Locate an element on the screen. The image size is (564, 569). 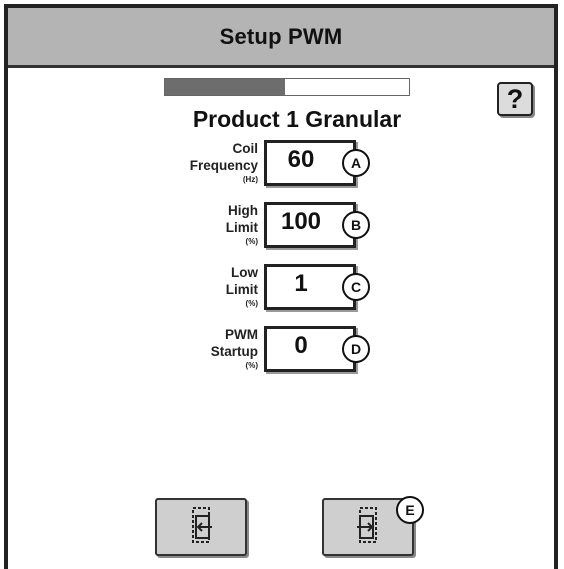
back-button is located at coordinates (201, 527).